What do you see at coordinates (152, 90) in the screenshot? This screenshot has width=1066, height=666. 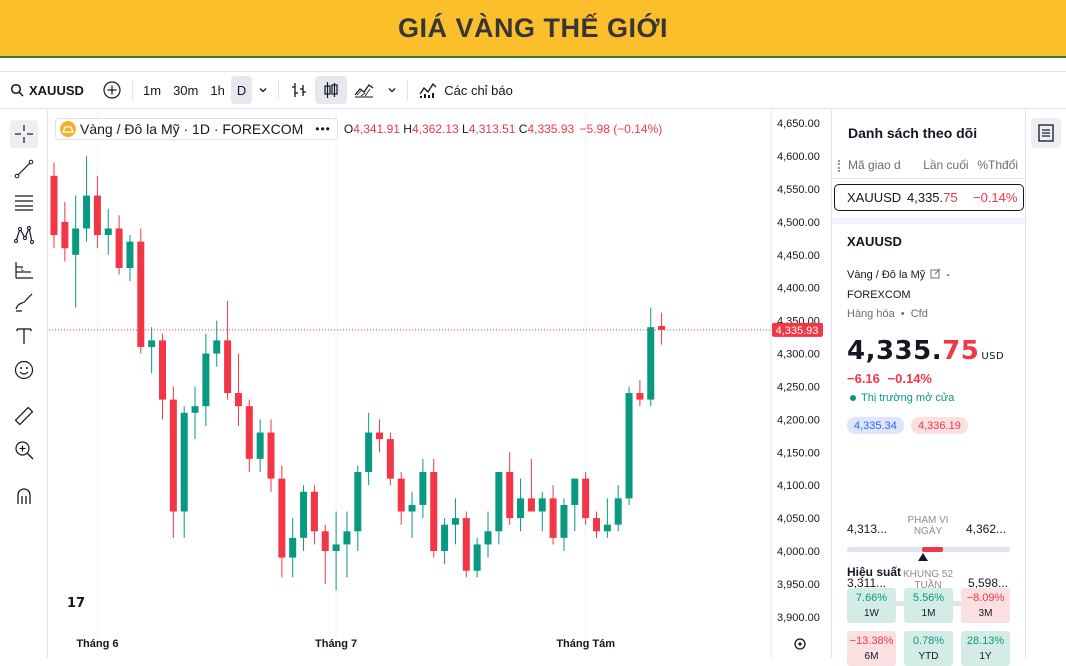 I see `interval-1m-button: 1m` at bounding box center [152, 90].